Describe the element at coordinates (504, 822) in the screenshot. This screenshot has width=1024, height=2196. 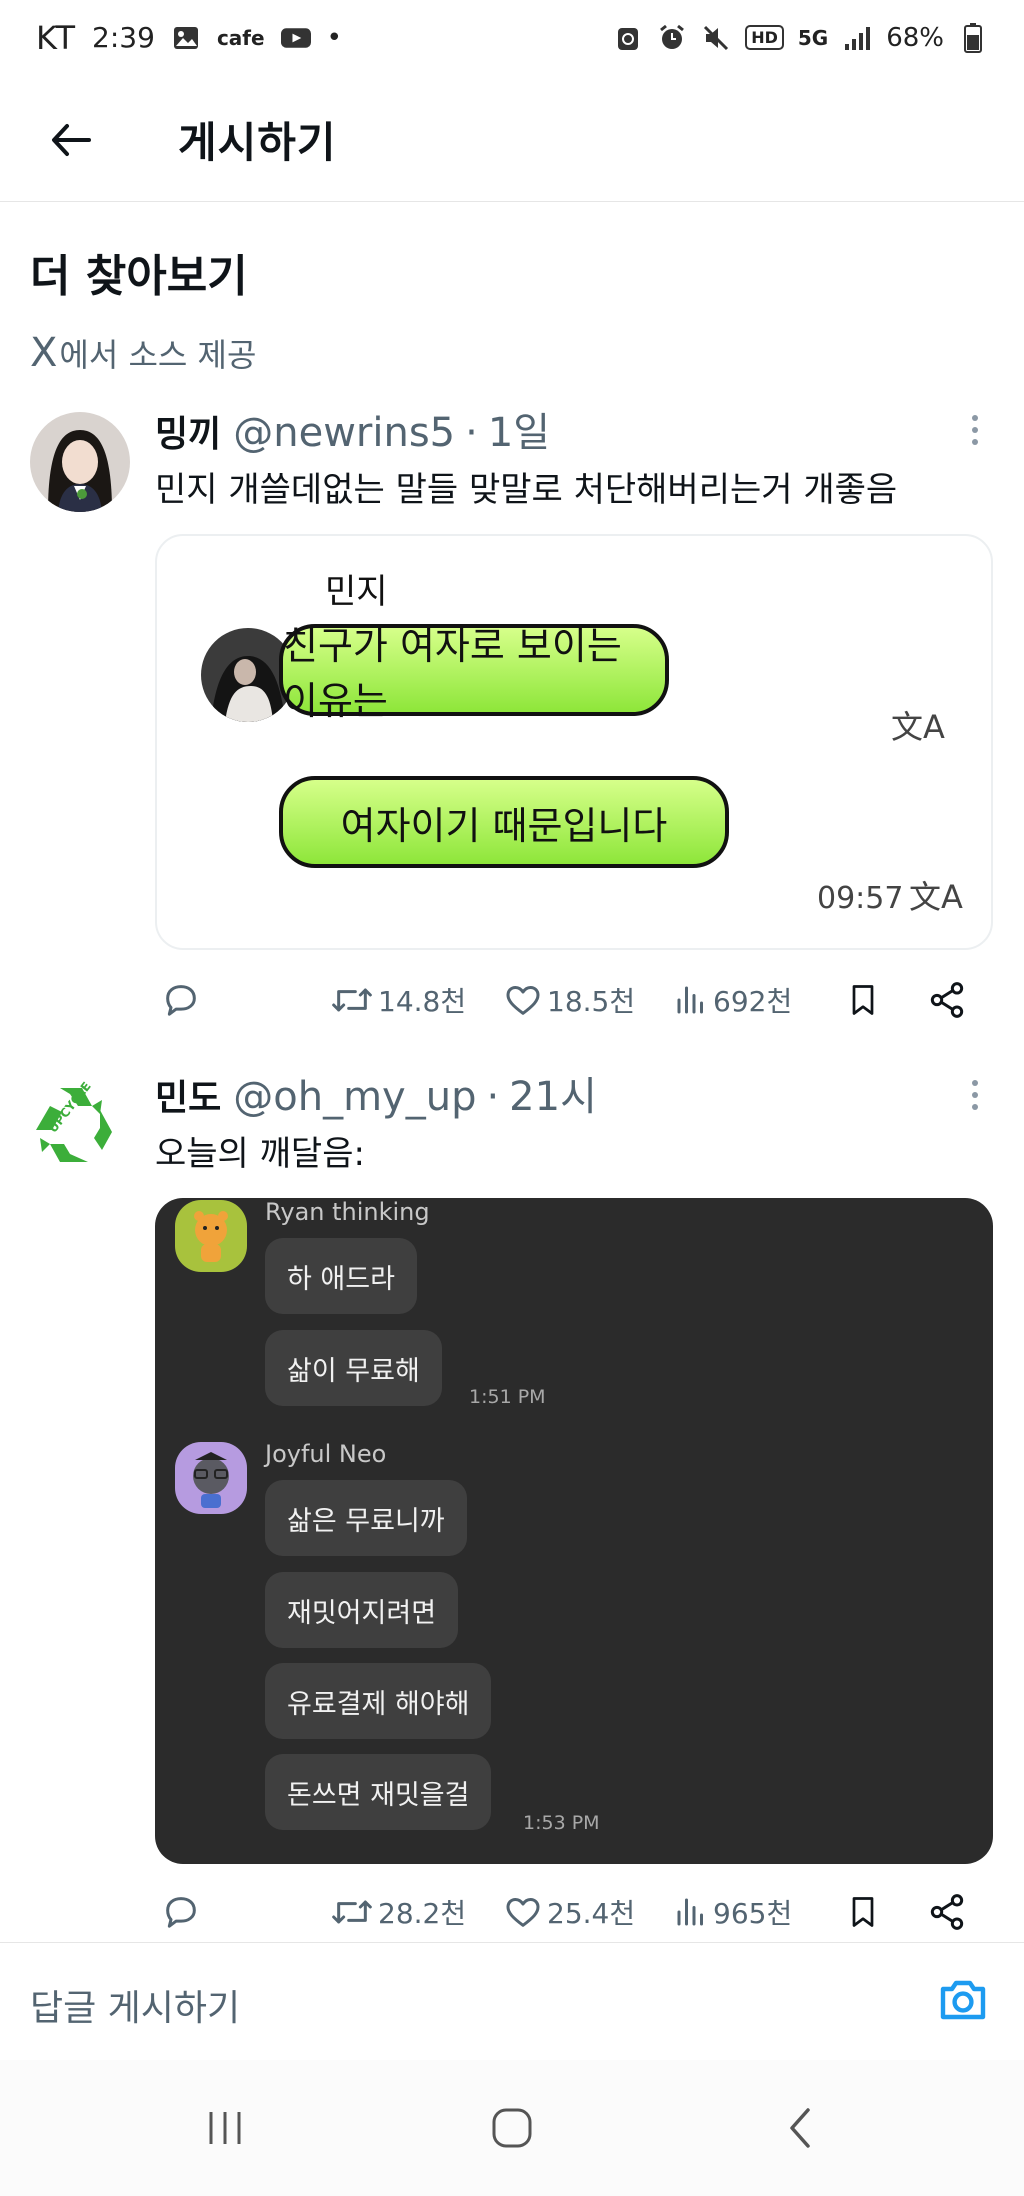
I see `chat-bubble: 여자이기 때문입니다` at that location.